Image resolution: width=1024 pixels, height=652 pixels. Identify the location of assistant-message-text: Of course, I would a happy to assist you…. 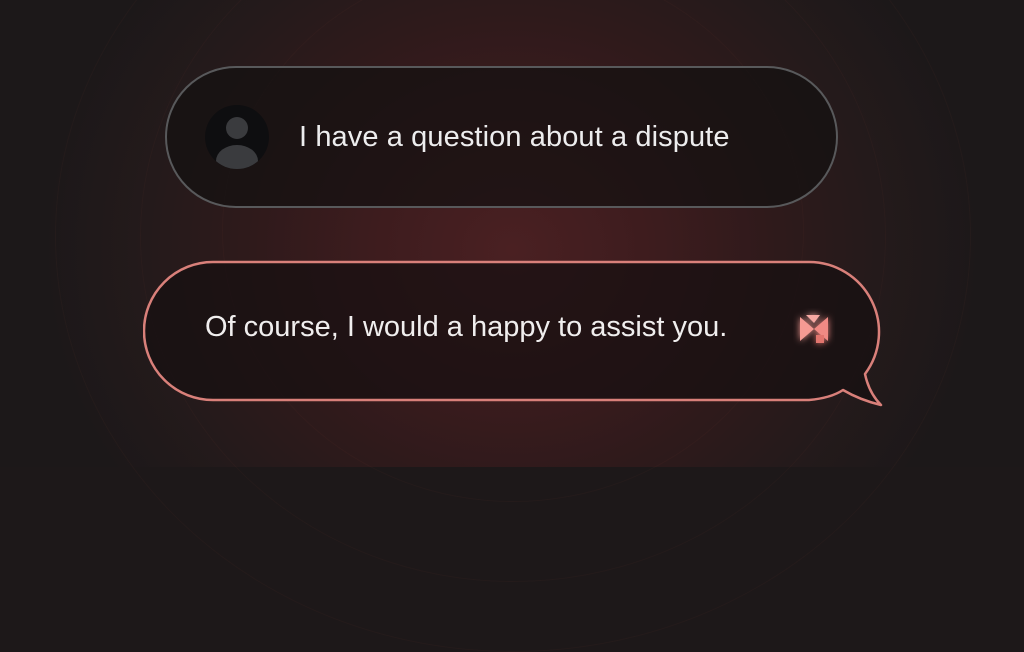
(466, 327).